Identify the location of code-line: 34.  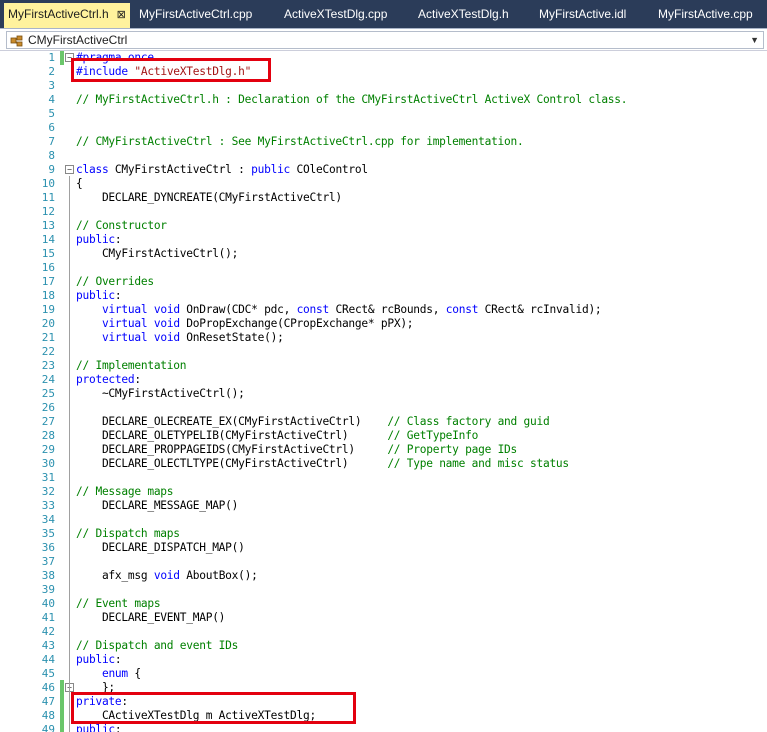
(383, 520).